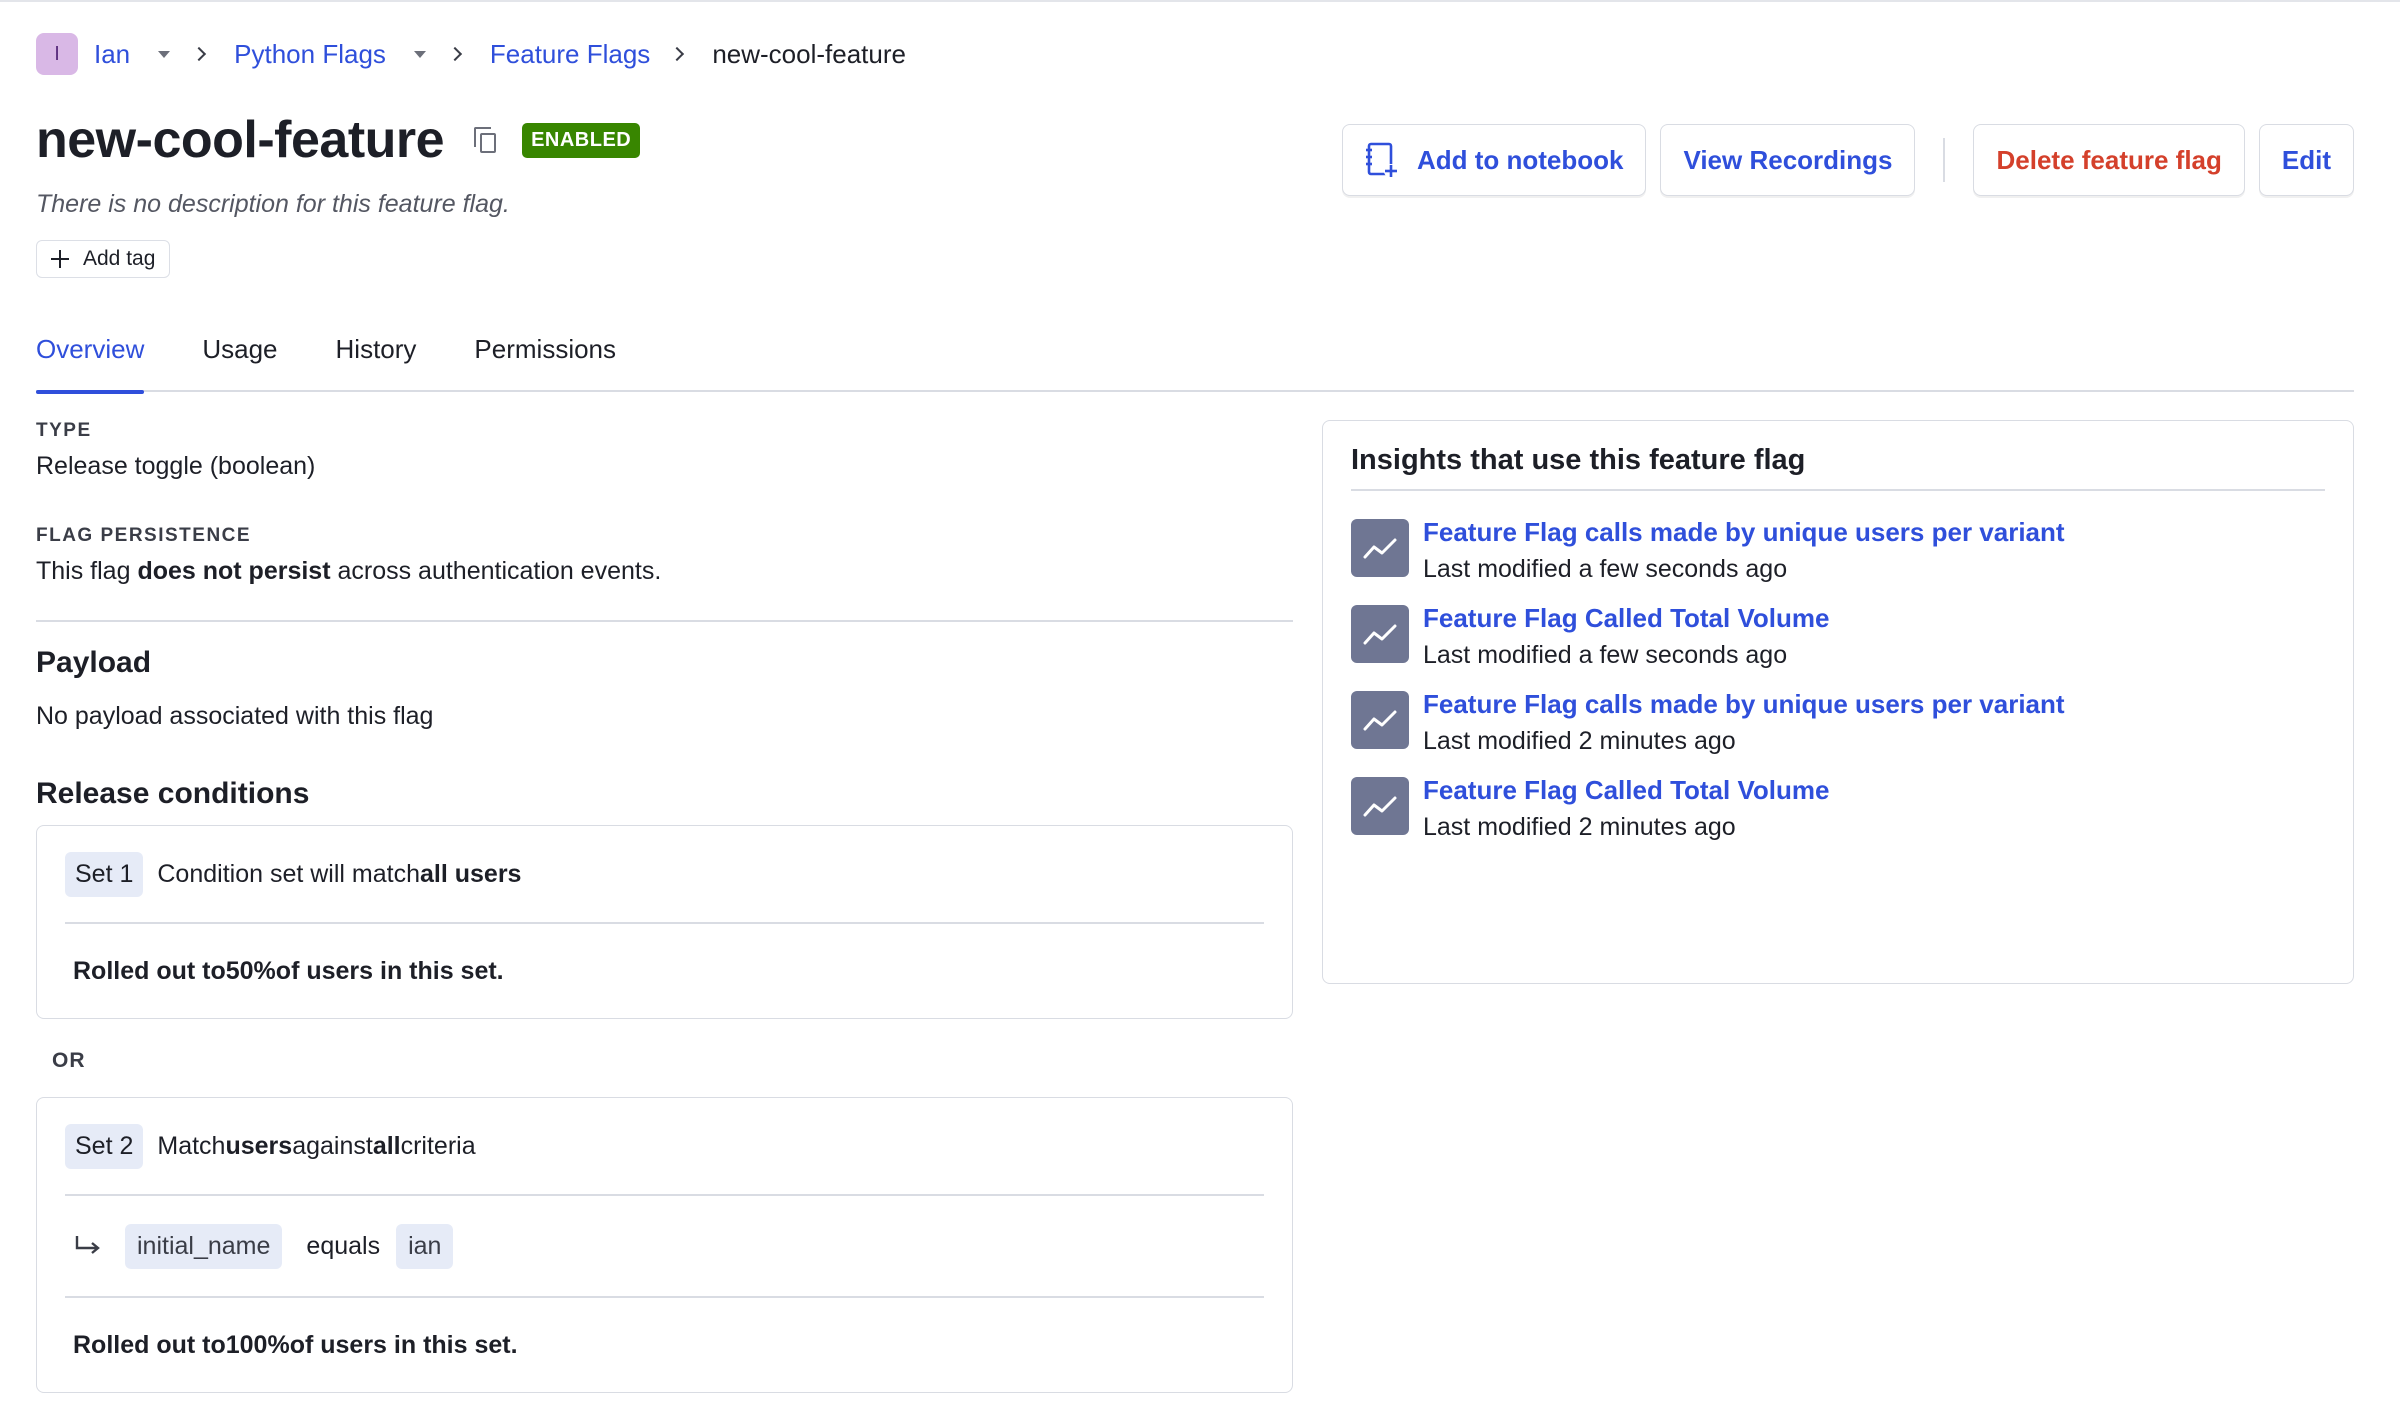  I want to click on set-1-header: Set 1 Condition set will match all users, so click(664, 875).